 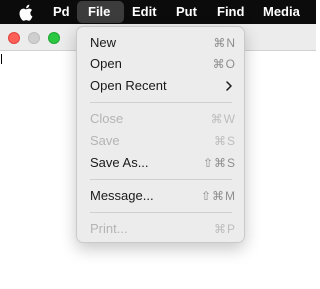 I want to click on menu-edit: Edit, so click(x=144, y=12).